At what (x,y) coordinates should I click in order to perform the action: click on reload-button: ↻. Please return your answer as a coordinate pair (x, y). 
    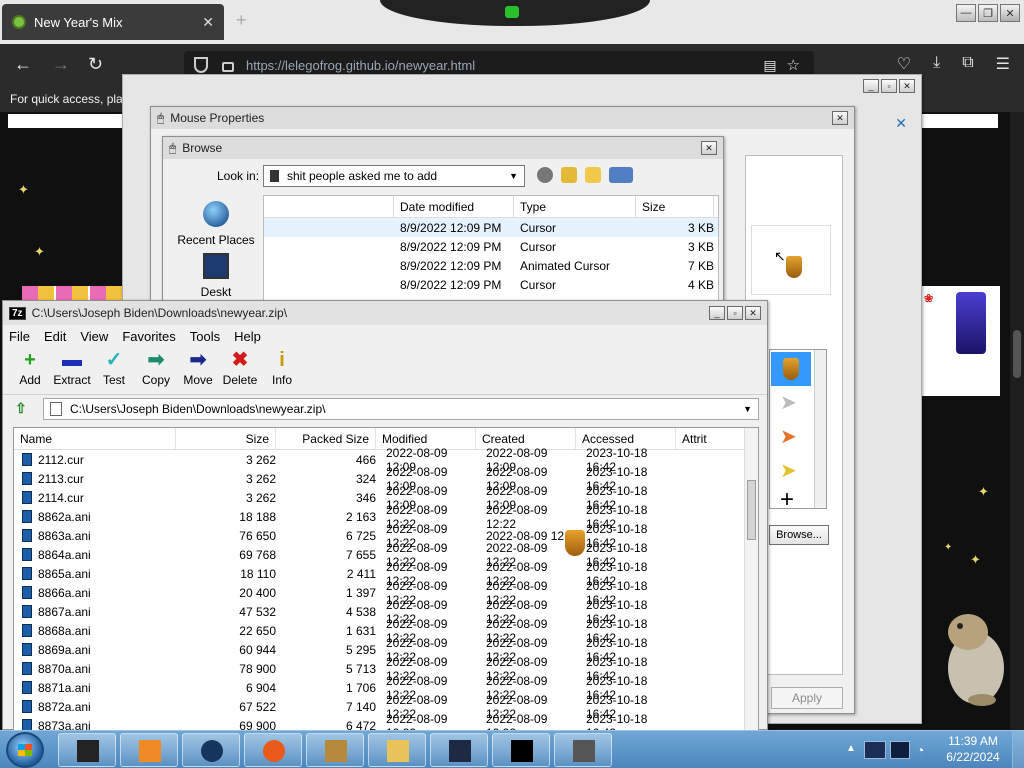
    Looking at the image, I should click on (95, 64).